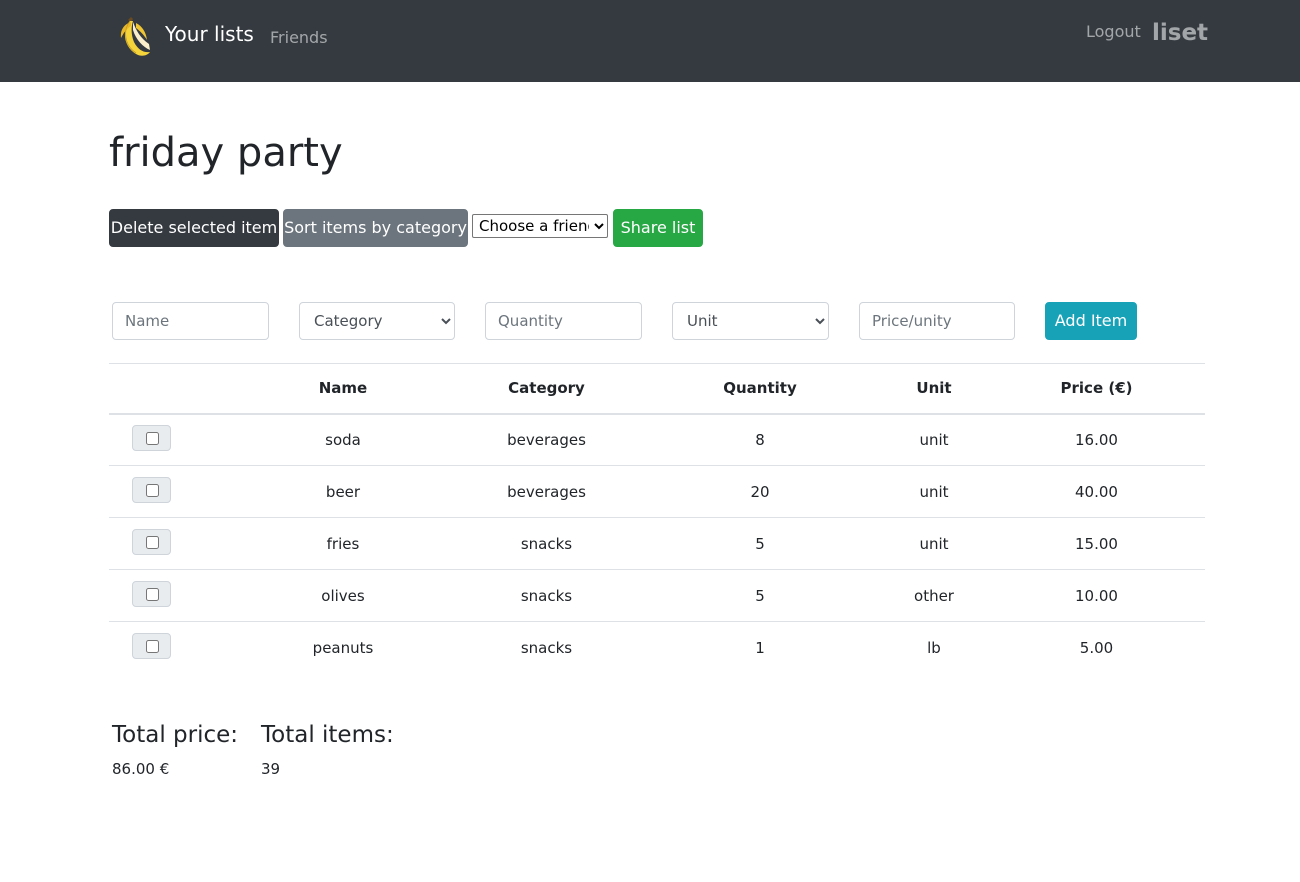  Describe the element at coordinates (343, 389) in the screenshot. I see `header-name: Name` at that location.